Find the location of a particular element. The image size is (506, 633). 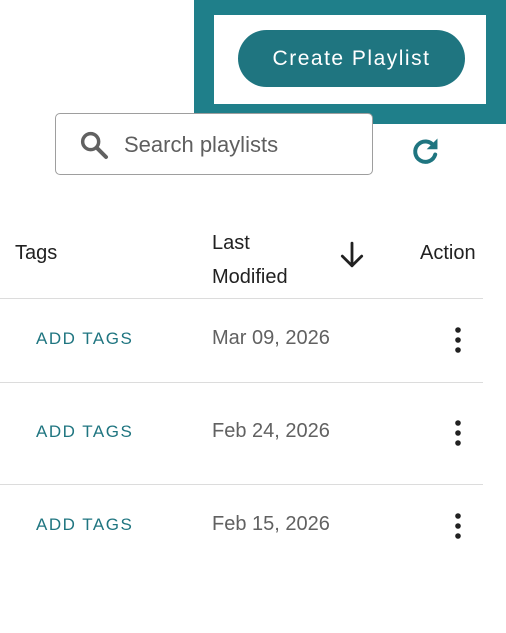

row-divider is located at coordinates (241, 382).